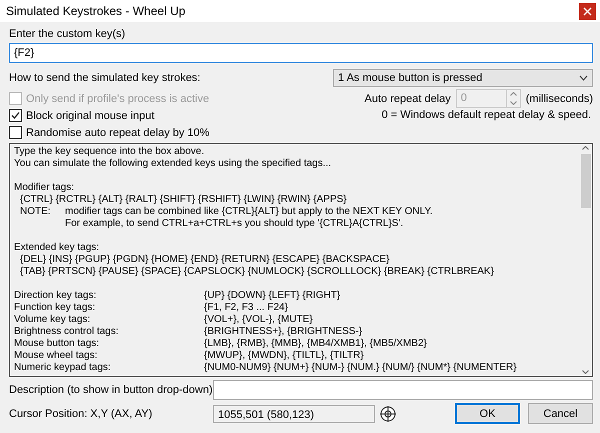 The height and width of the screenshot is (433, 600). Describe the element at coordinates (463, 78) in the screenshot. I see `send-mode-dropdown: 1 As mouse button is pressed` at that location.